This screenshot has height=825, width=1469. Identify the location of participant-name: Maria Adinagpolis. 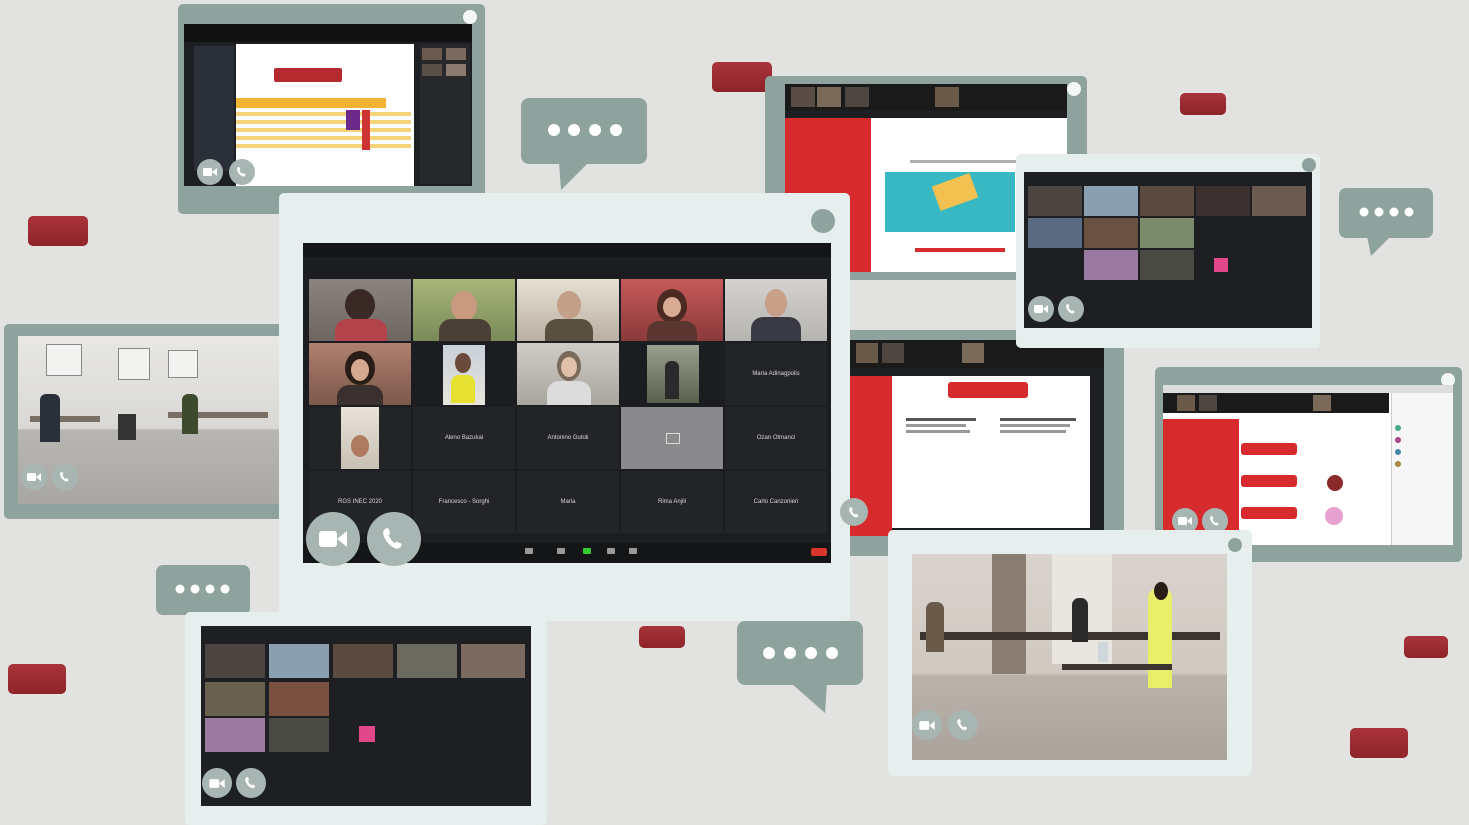
(776, 374).